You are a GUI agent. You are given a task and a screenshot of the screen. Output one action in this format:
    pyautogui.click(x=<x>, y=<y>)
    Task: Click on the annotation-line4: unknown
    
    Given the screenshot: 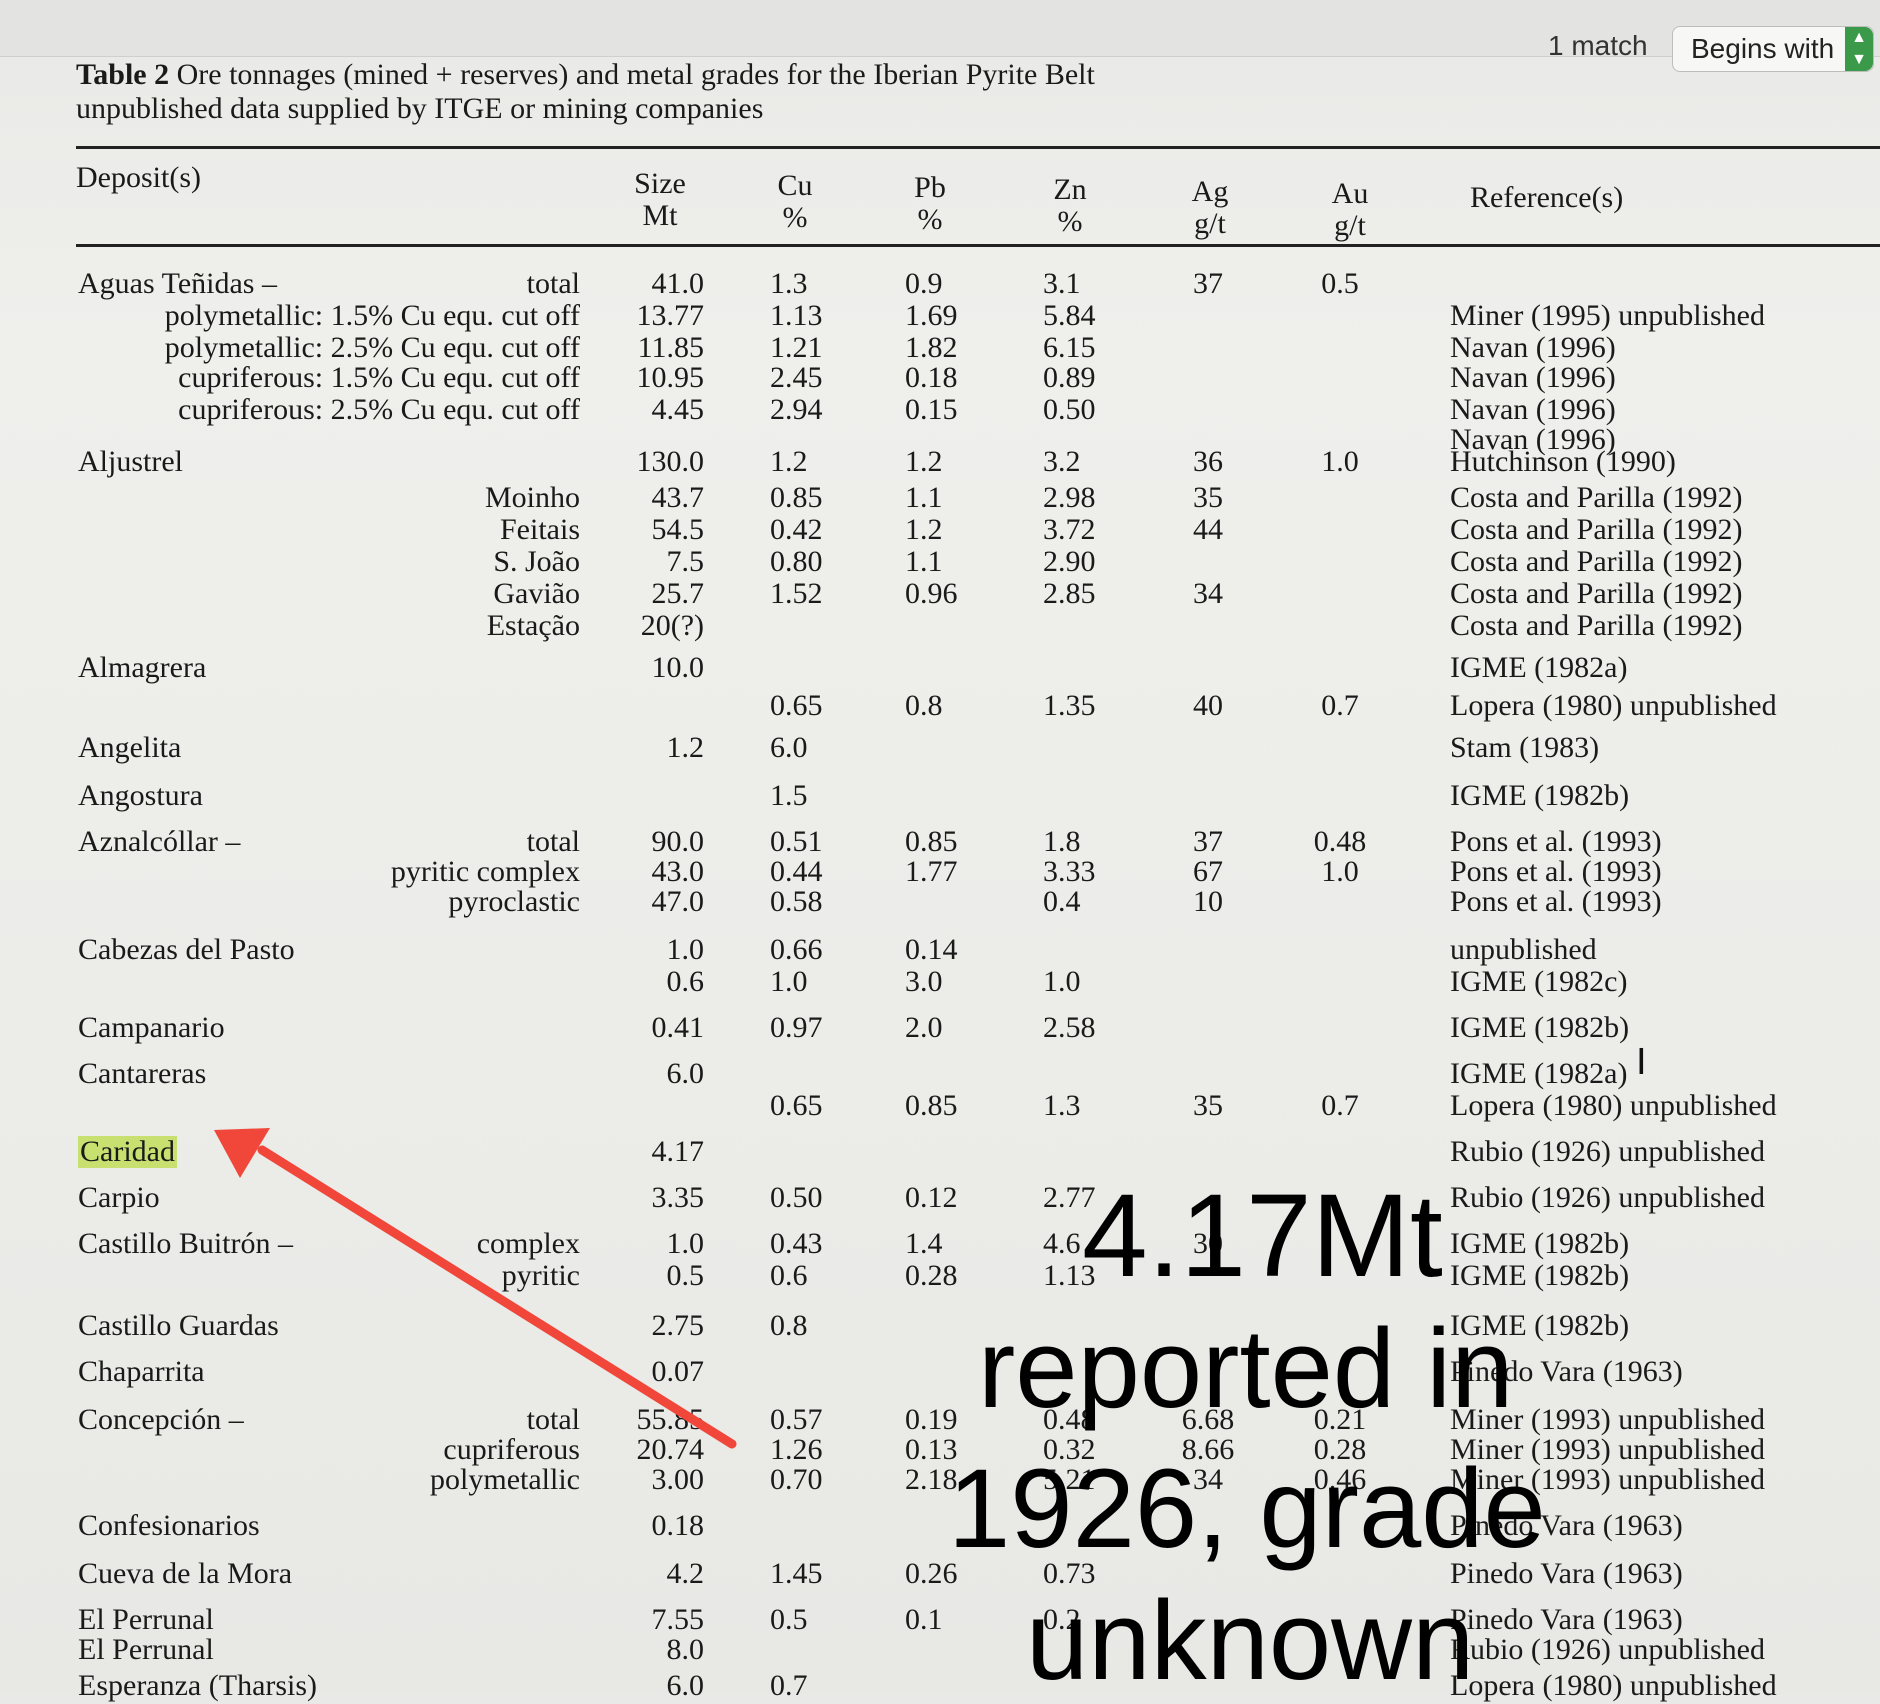 What is the action you would take?
    pyautogui.click(x=1250, y=1640)
    